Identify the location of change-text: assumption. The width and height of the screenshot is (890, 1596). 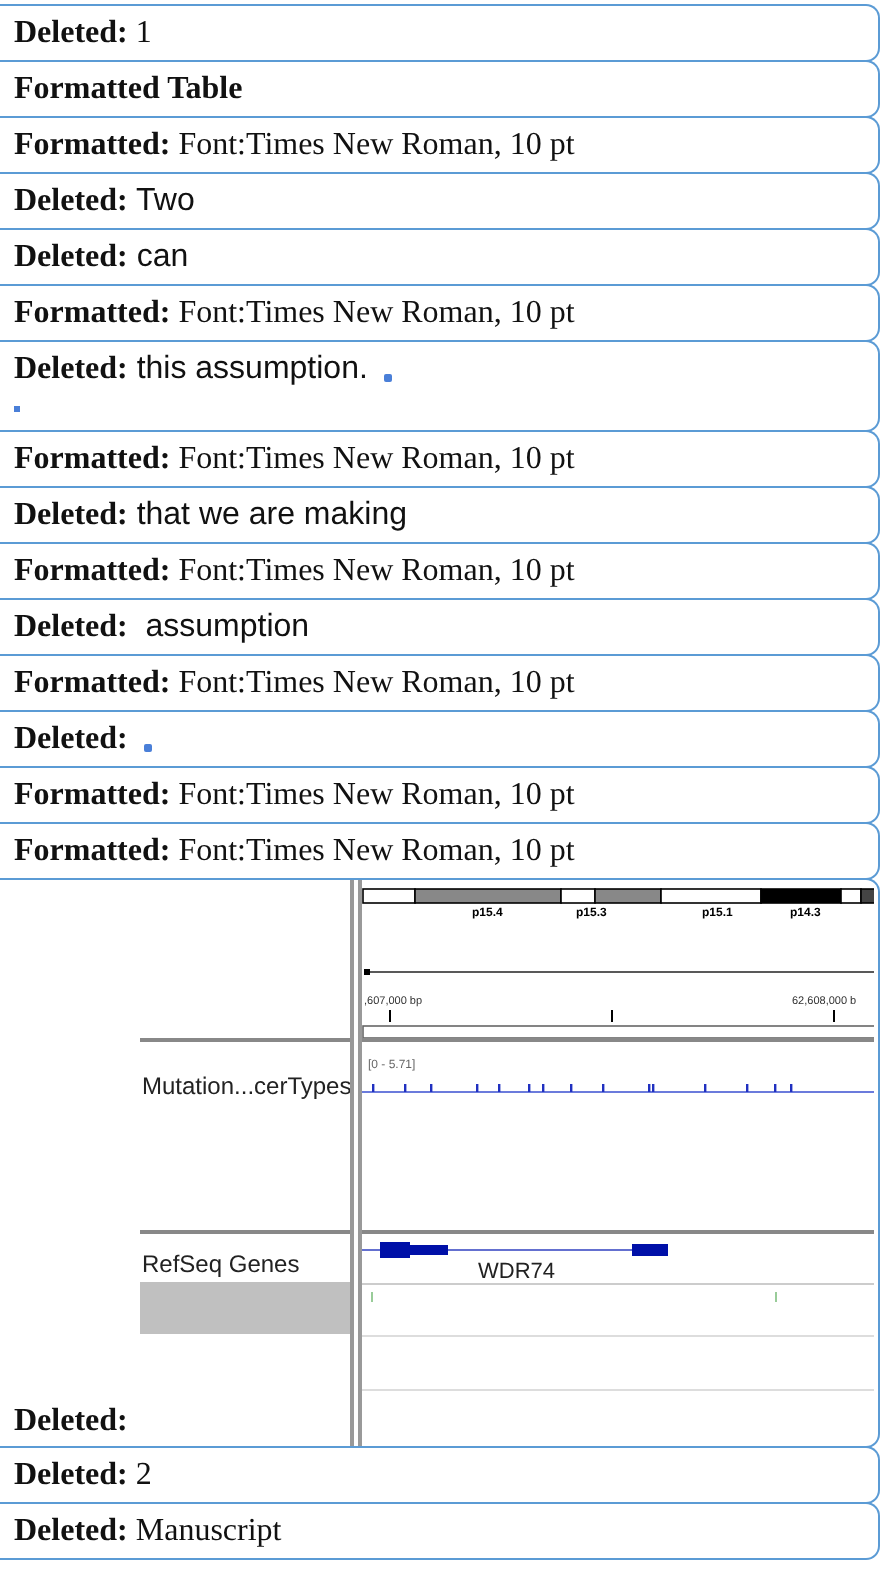
(226, 628).